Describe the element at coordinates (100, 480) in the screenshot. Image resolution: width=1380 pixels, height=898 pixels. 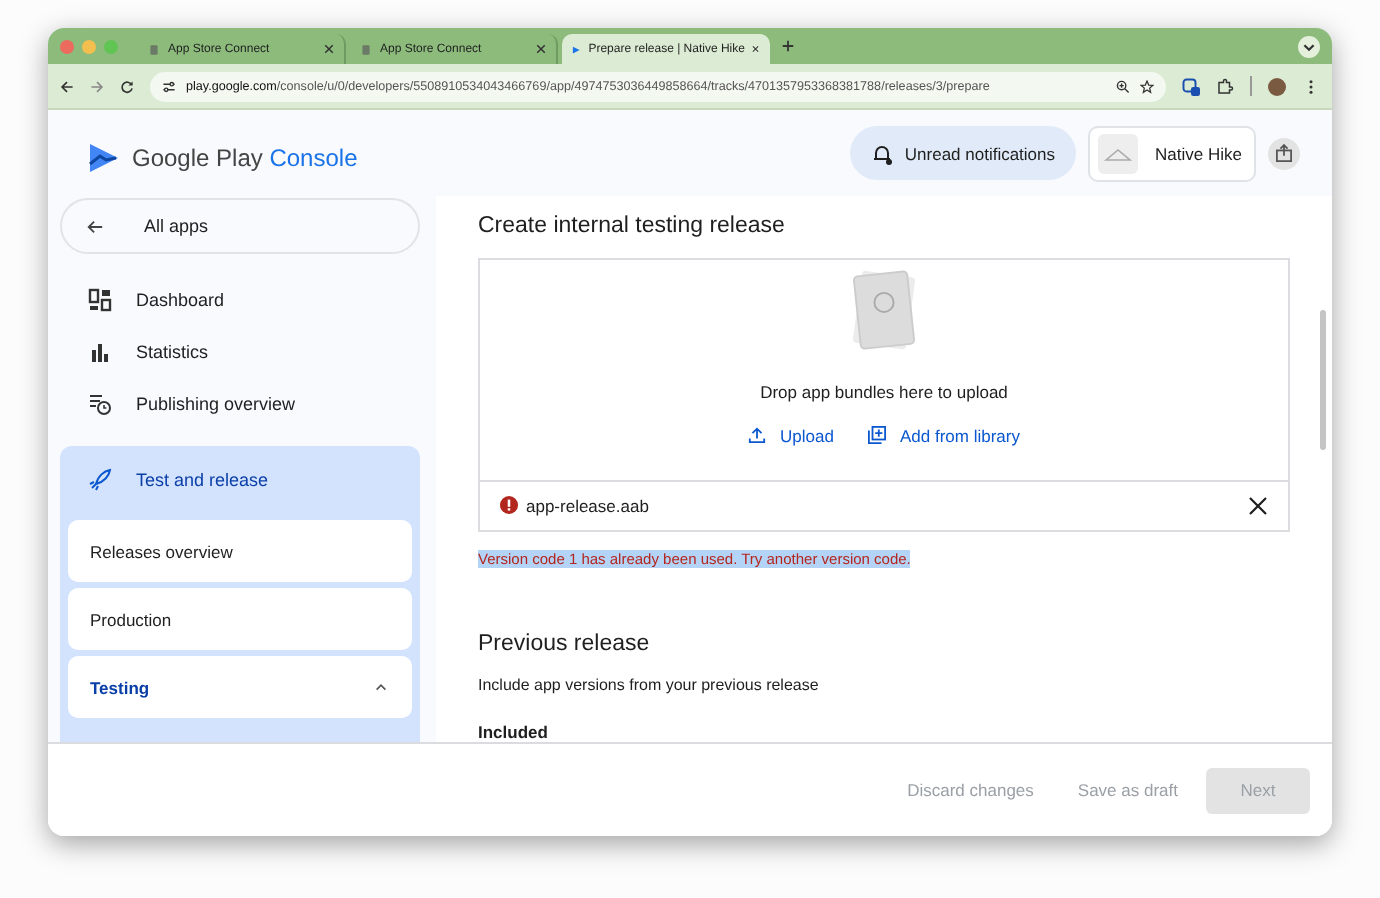
I see `rocket-icon` at that location.